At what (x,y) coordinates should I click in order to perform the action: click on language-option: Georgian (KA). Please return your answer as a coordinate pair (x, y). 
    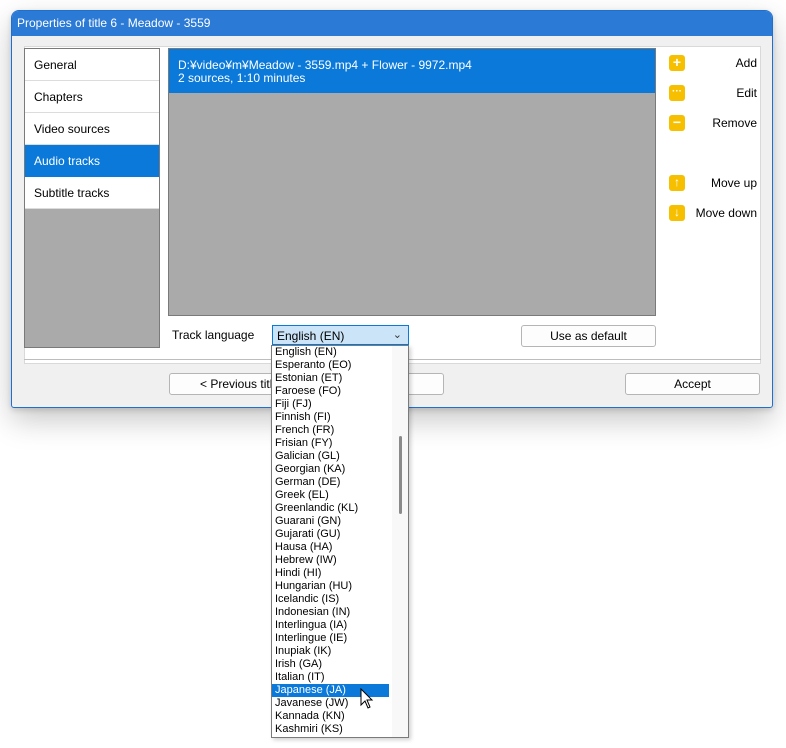
    Looking at the image, I should click on (330, 469).